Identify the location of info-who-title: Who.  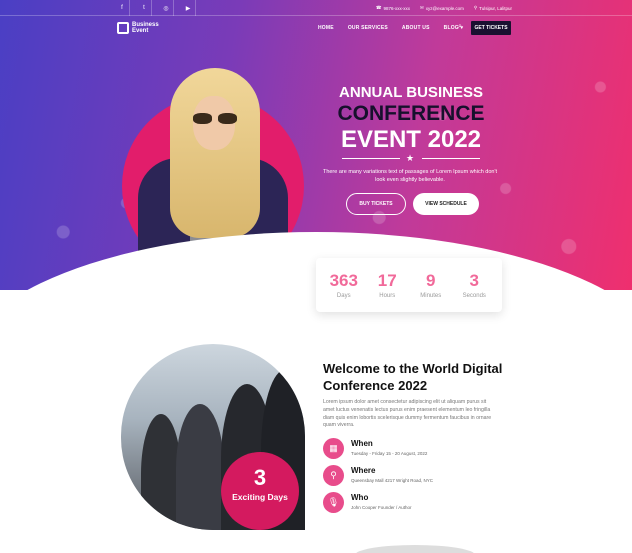
(360, 497).